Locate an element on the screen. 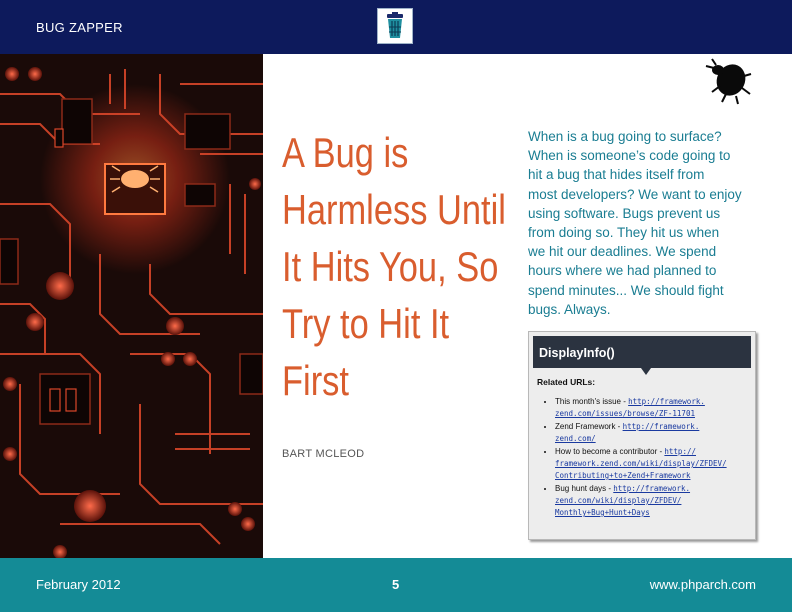 The image size is (792, 612). issue-date: February 2012 is located at coordinates (78, 584).